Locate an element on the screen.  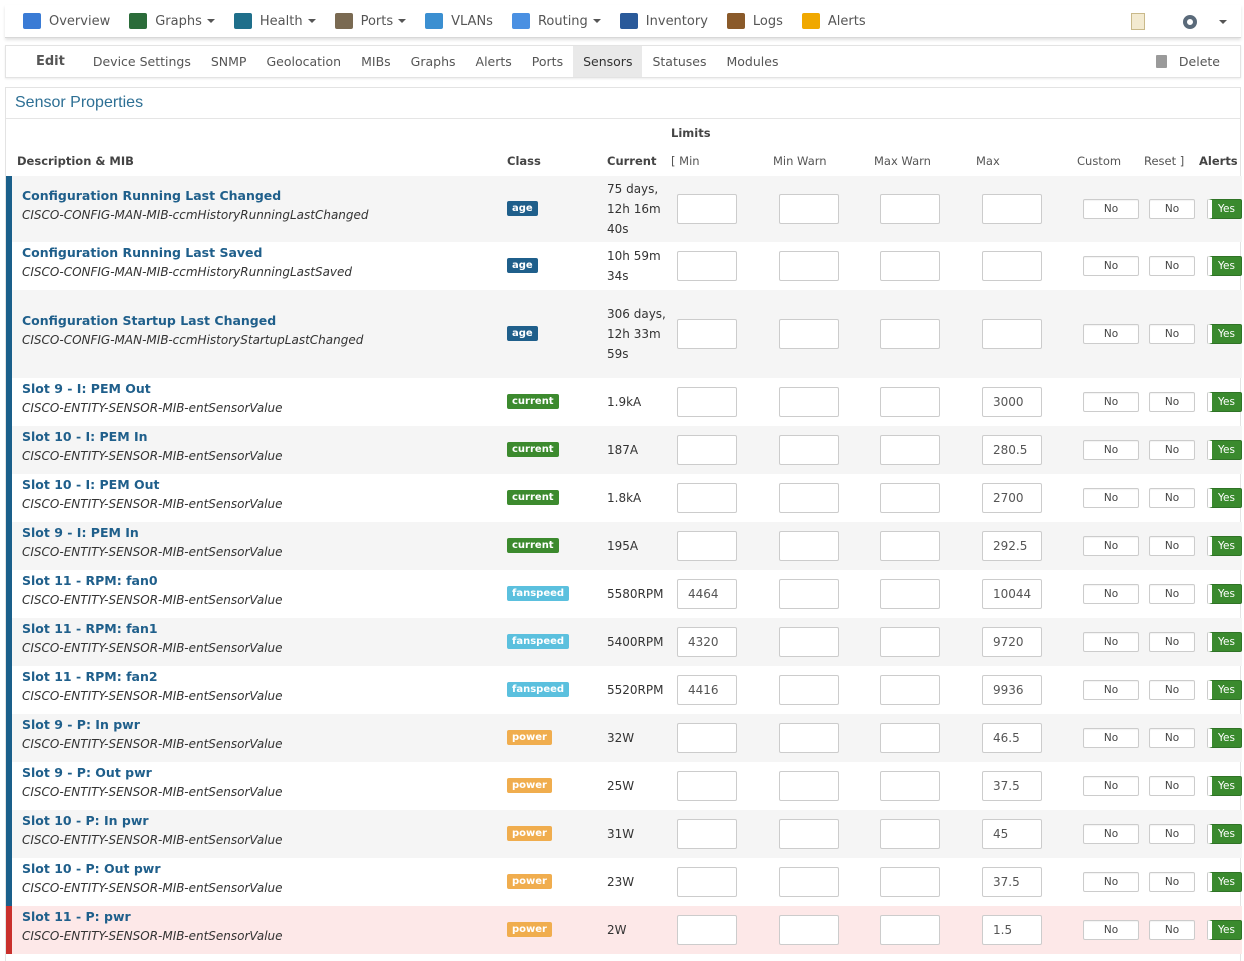
min-limit-input: 4320 is located at coordinates (707, 642).